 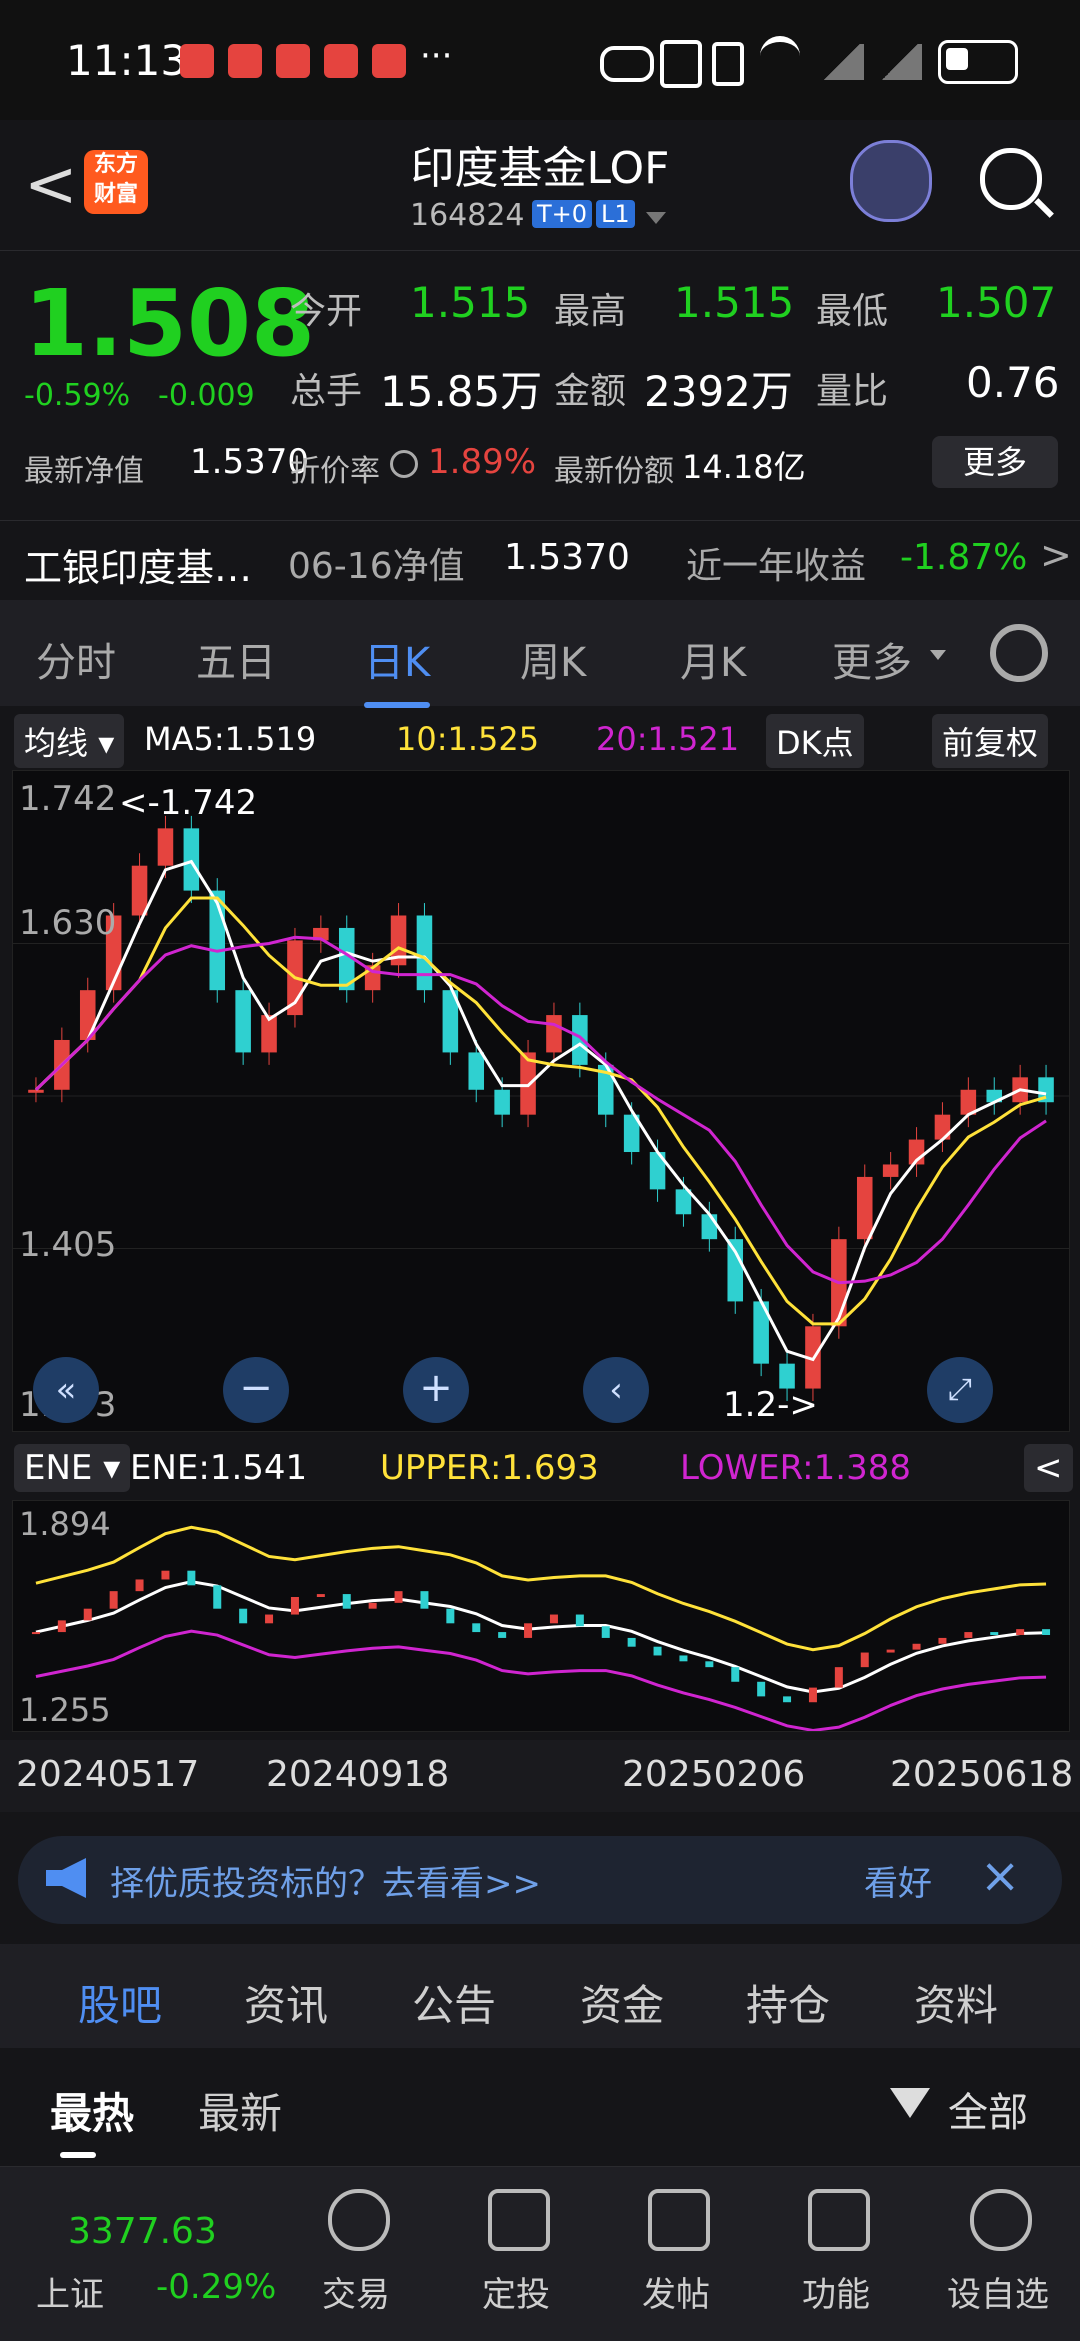 I want to click on y-label-3: 1.405, so click(x=68, y=1245).